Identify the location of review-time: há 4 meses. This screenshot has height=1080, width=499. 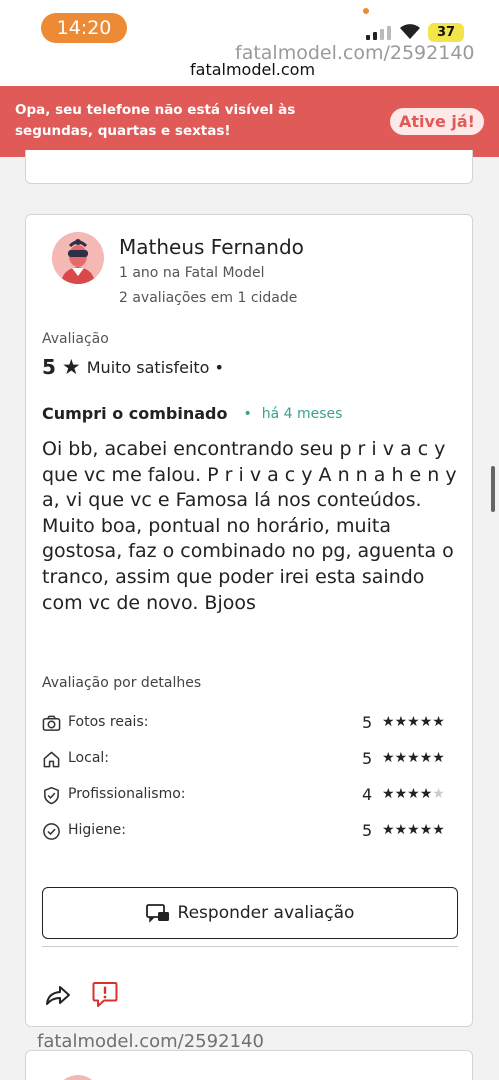
(302, 413).